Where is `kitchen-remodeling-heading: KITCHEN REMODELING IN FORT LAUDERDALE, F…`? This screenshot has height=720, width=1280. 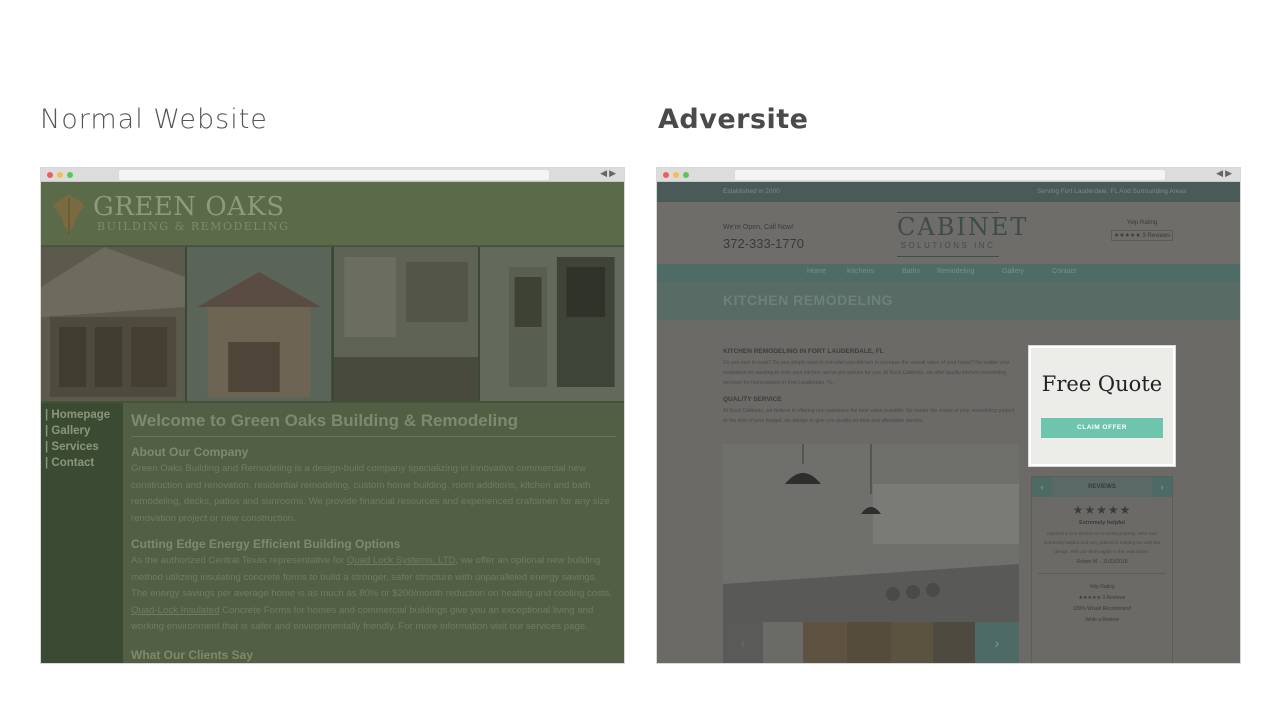 kitchen-remodeling-heading: KITCHEN REMODELING IN FORT LAUDERDALE, F… is located at coordinates (803, 351).